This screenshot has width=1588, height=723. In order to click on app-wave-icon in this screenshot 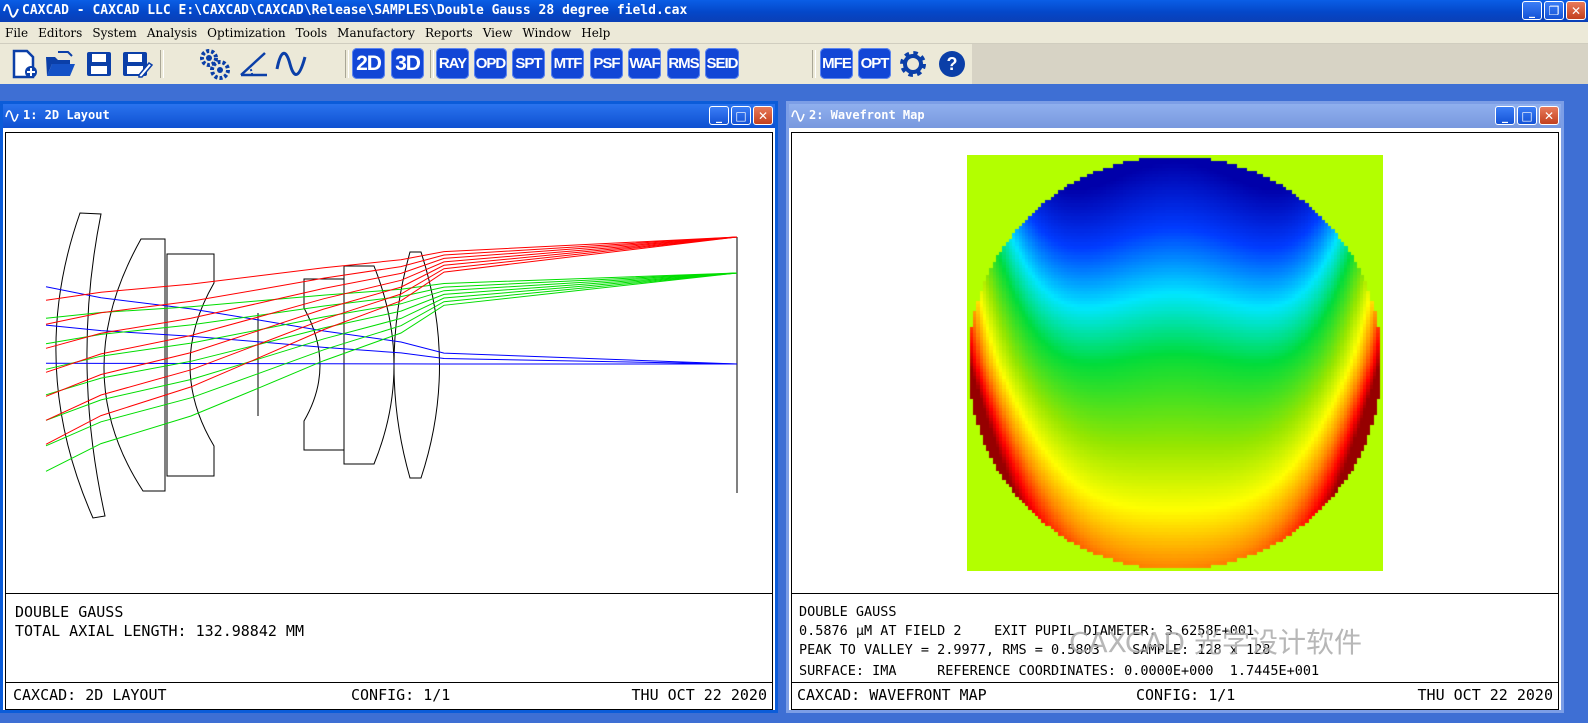, I will do `click(11, 11)`.